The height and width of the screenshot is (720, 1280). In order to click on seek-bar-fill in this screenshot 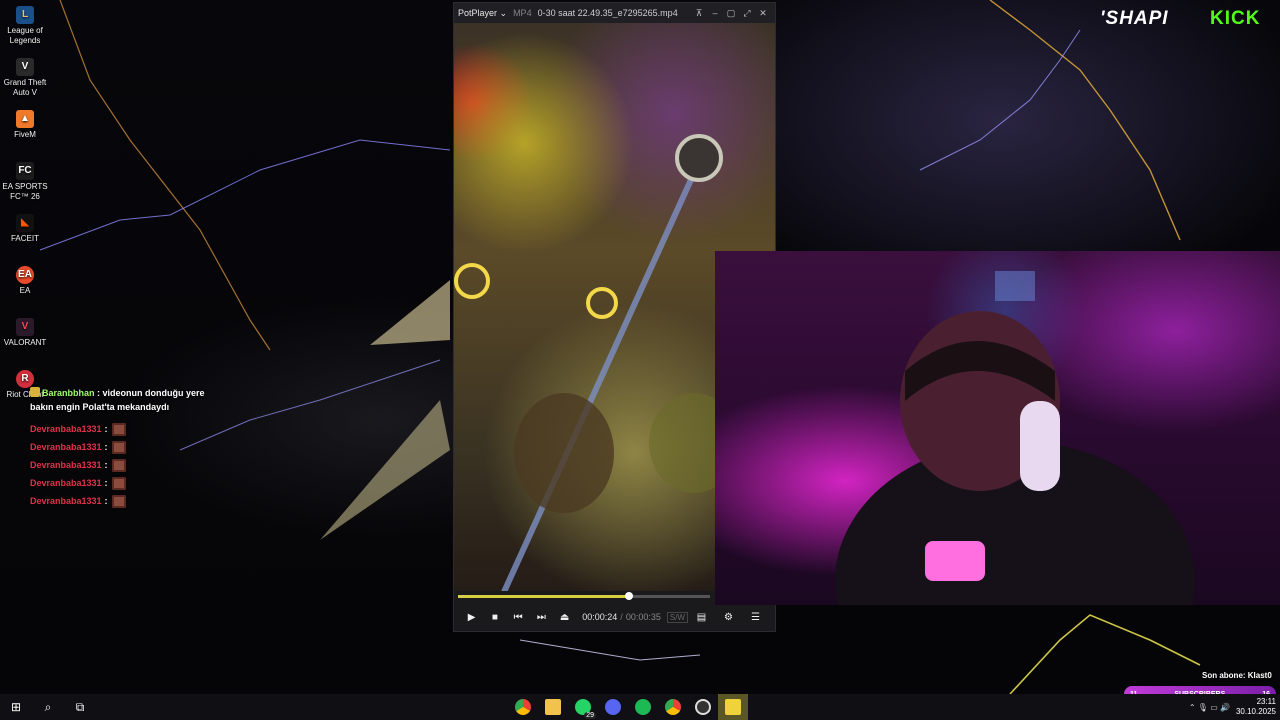, I will do `click(544, 596)`.